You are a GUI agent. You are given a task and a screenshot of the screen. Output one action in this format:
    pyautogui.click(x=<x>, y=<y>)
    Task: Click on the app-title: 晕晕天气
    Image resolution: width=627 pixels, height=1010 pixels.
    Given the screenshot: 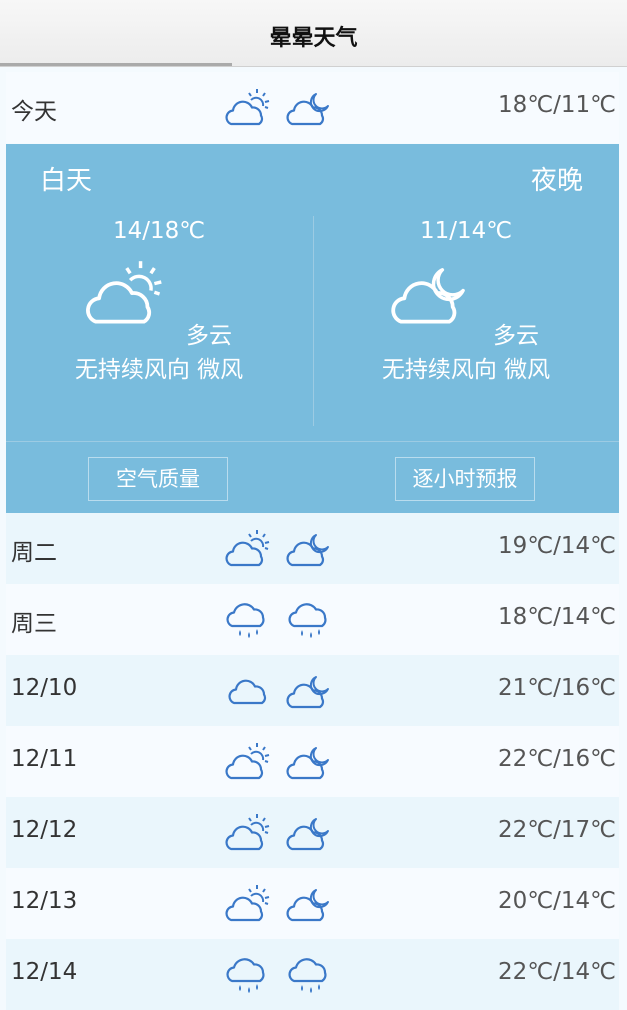 What is the action you would take?
    pyautogui.click(x=313, y=38)
    